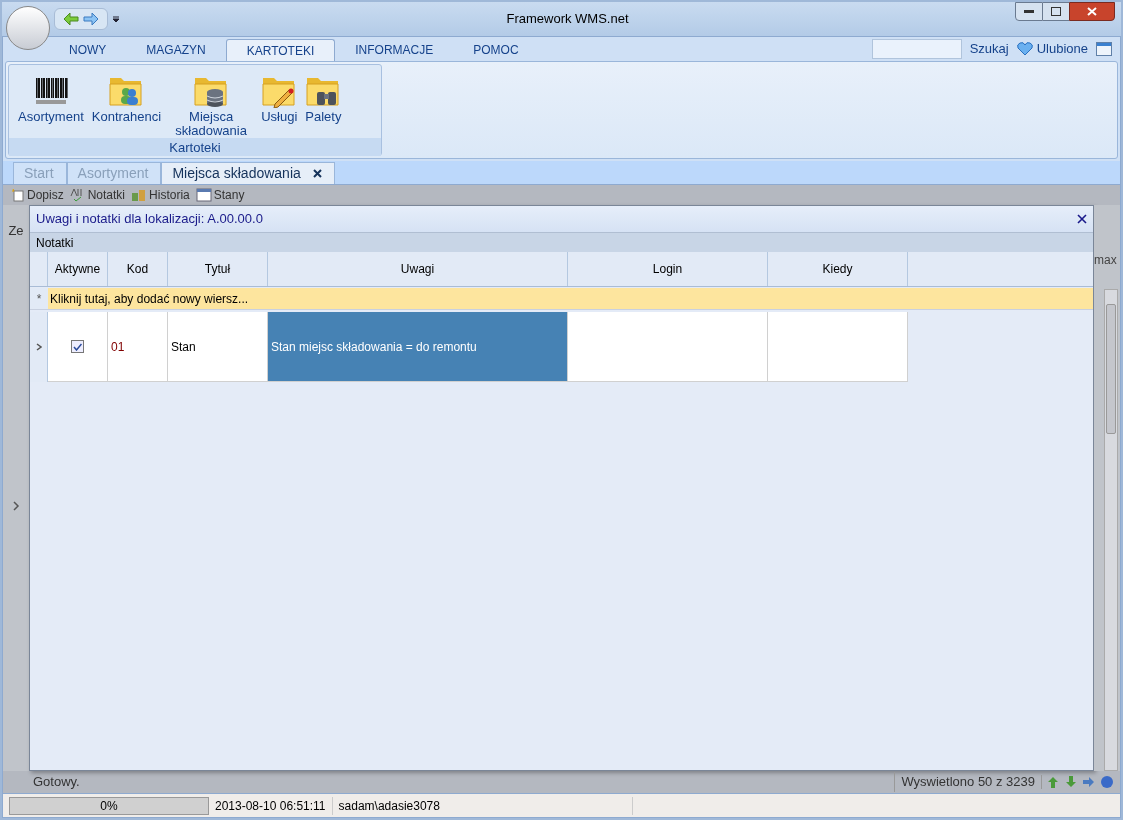 This screenshot has width=1123, height=820. I want to click on column-header: Kod, so click(138, 269).